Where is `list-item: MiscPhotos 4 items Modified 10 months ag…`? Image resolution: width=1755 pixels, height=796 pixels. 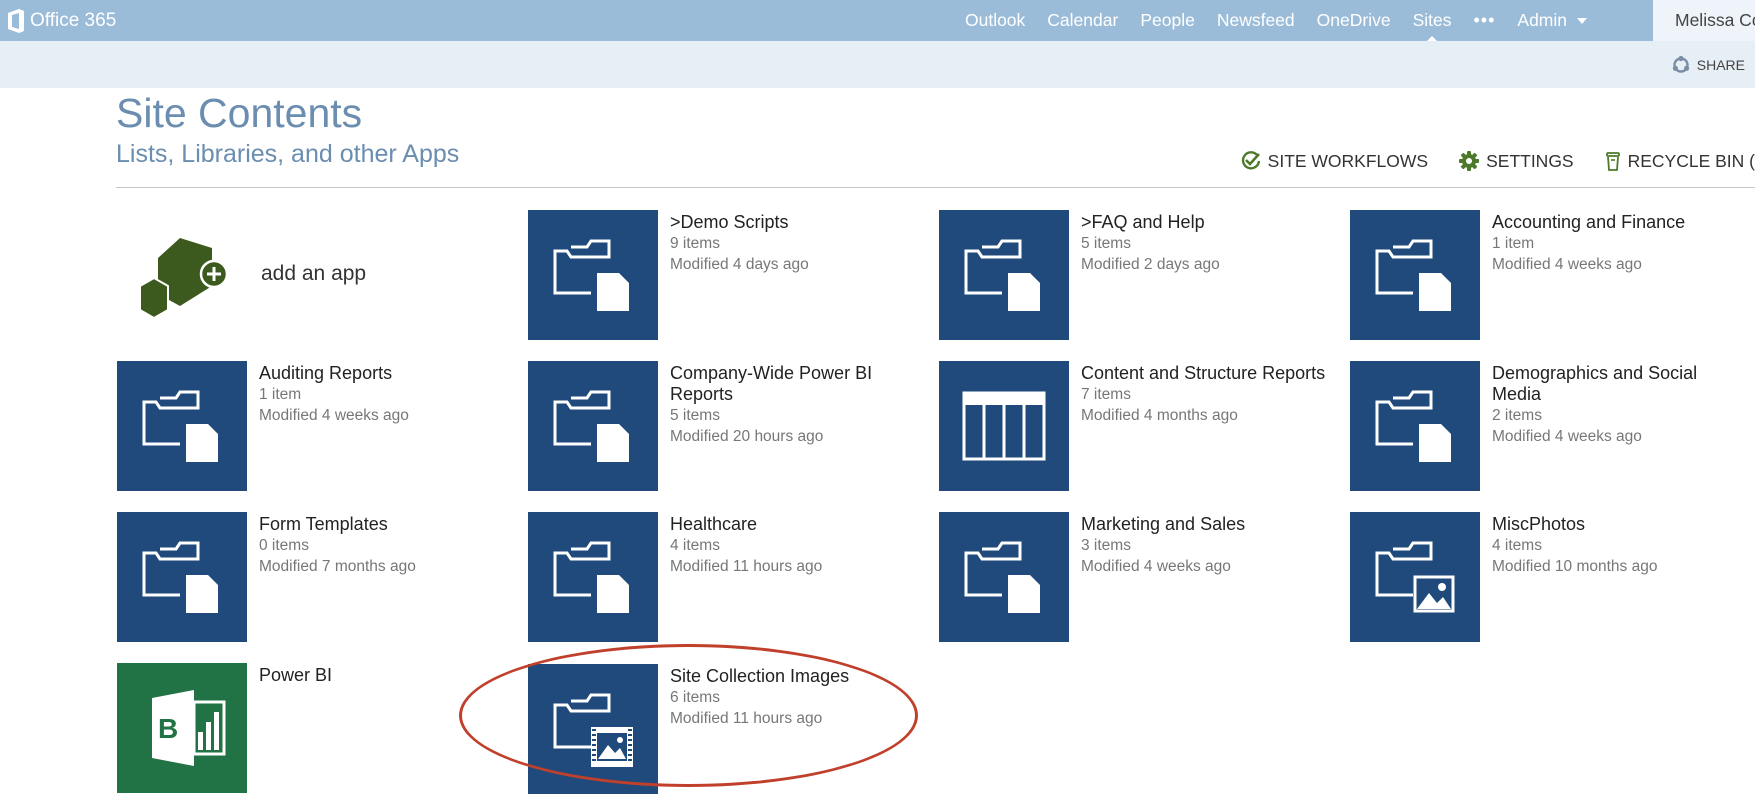 list-item: MiscPhotos 4 items Modified 10 months ag… is located at coordinates (1550, 578).